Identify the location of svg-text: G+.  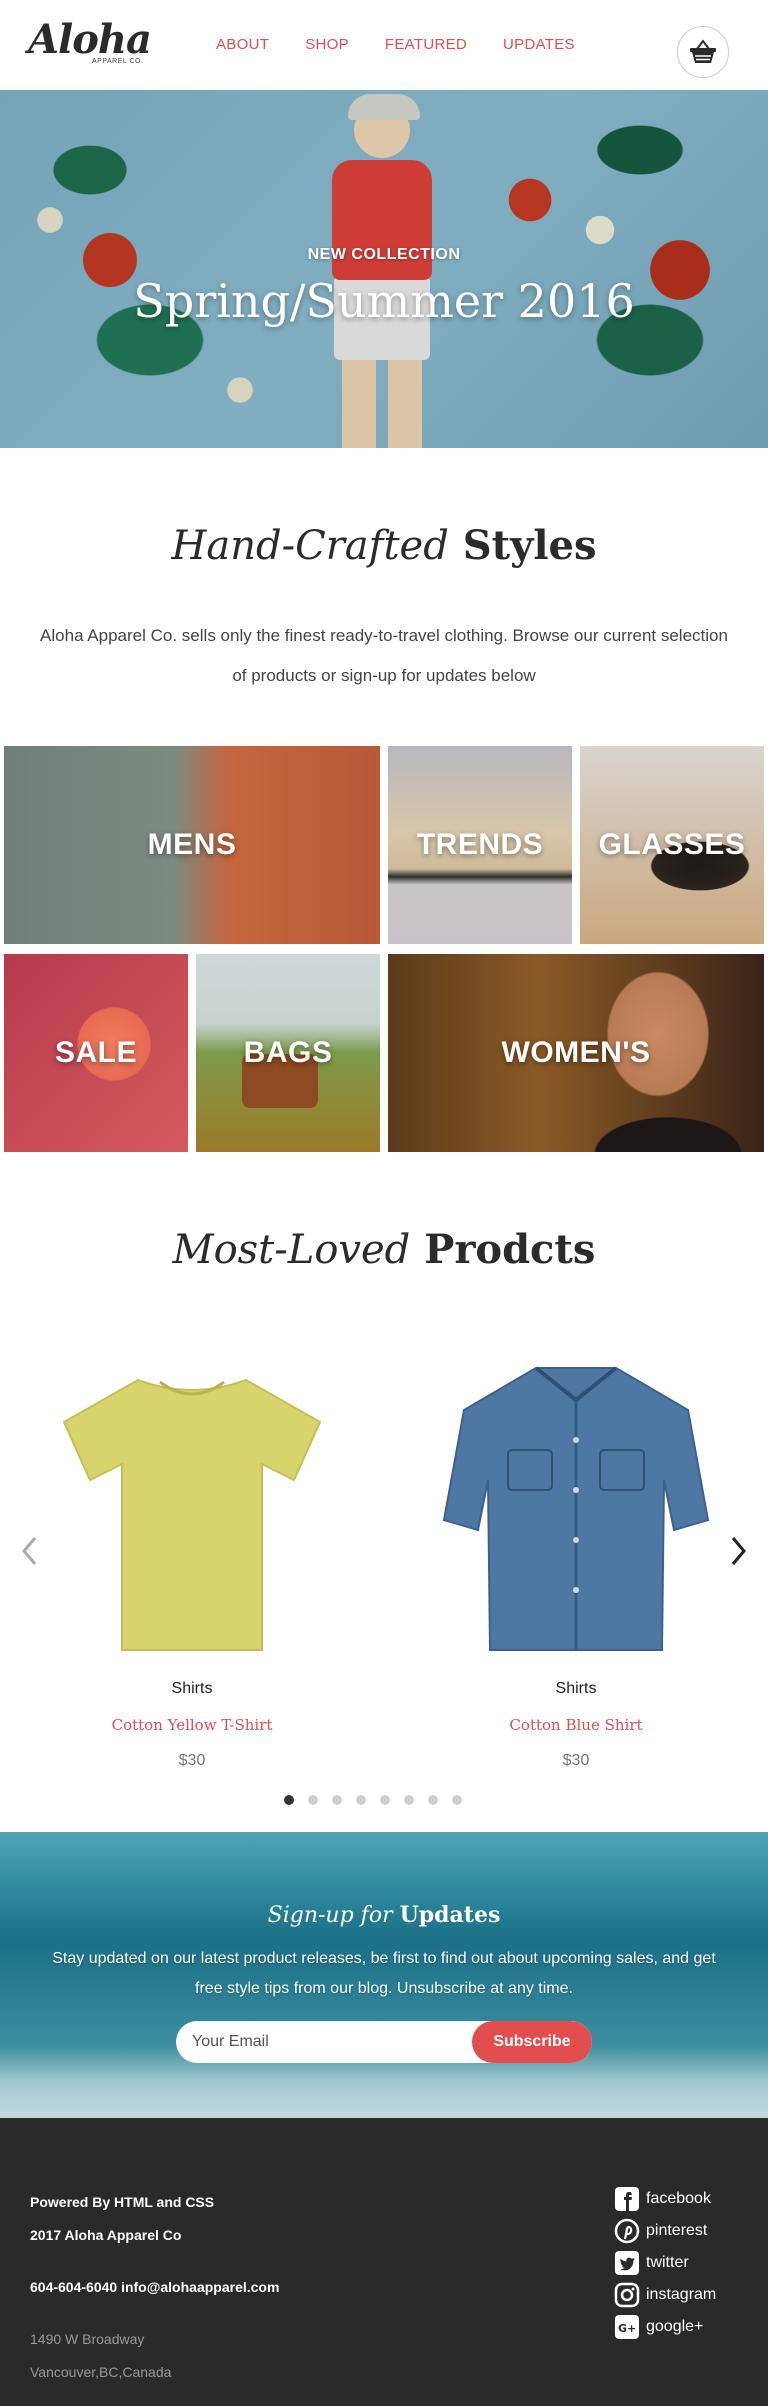
(627, 2328).